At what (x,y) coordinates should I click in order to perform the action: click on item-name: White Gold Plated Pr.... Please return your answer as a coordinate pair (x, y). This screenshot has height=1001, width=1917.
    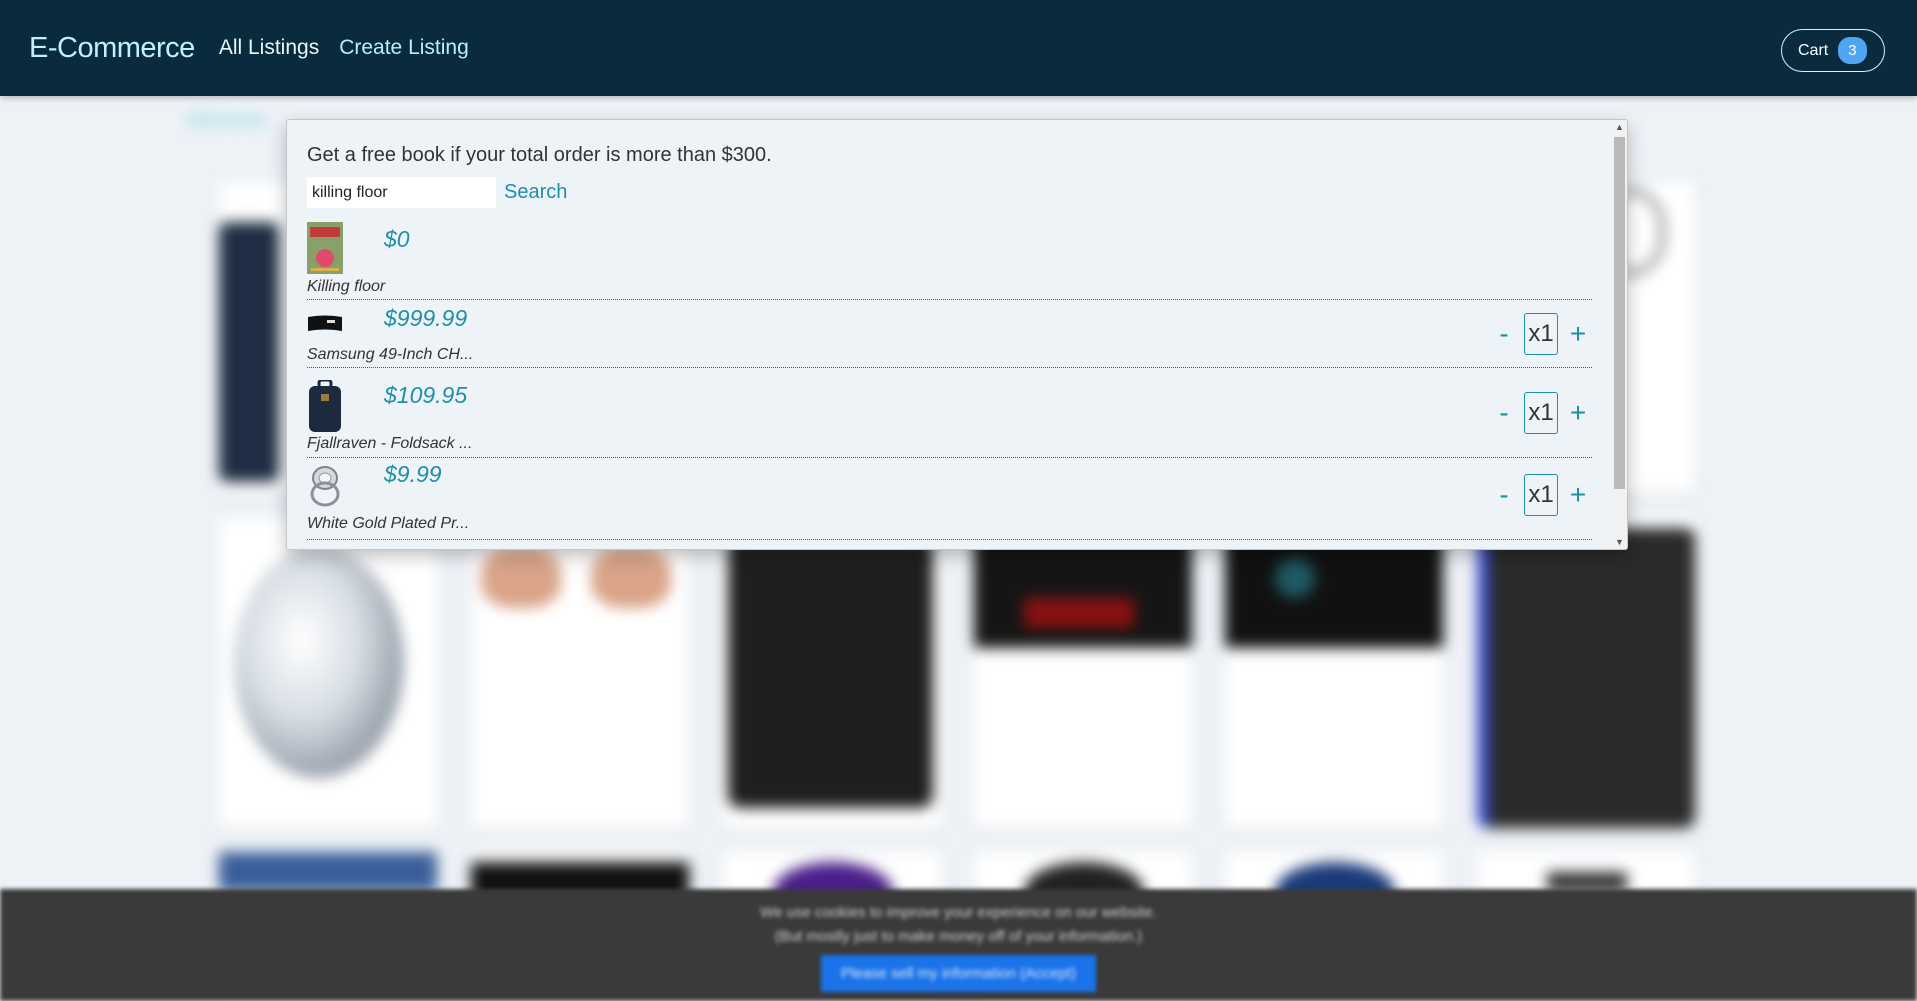
    Looking at the image, I should click on (388, 523).